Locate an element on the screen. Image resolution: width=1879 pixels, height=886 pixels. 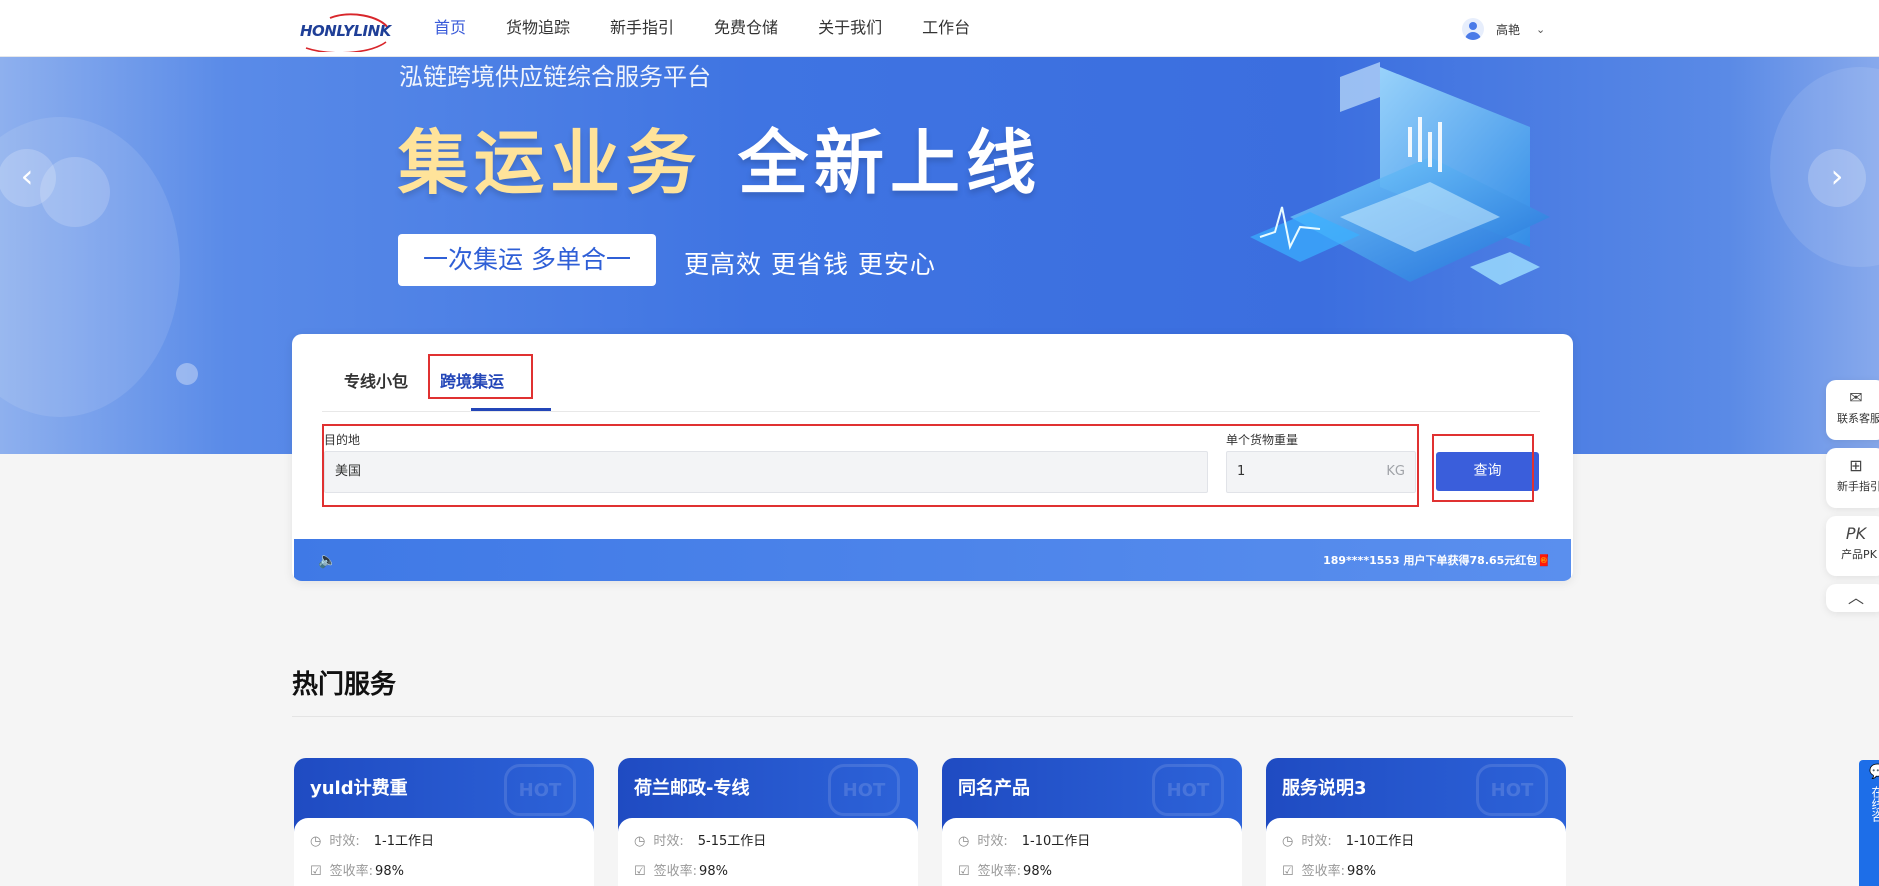
service-card: yuld计费重 HOT ◷ 时效: 1-1工作日 ☑ 签收率: 98% is located at coordinates (444, 822).